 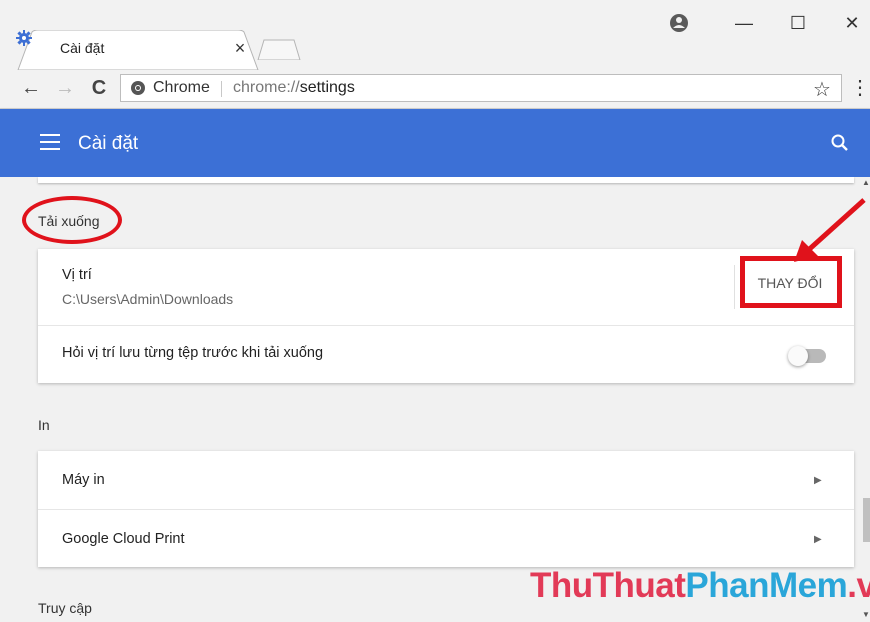 What do you see at coordinates (138, 88) in the screenshot?
I see `chrome-logo-icon` at bounding box center [138, 88].